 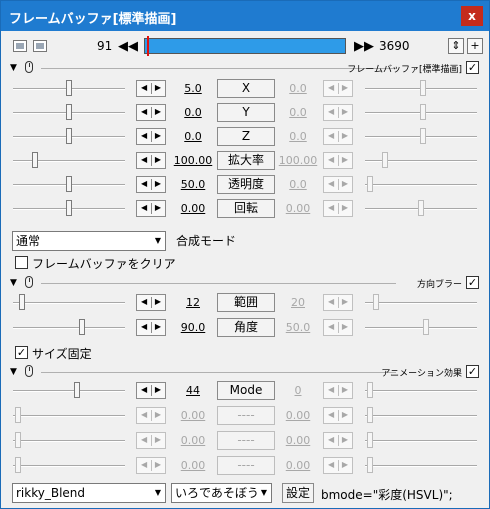 I want to click on settings-button: 設定, so click(x=298, y=493).